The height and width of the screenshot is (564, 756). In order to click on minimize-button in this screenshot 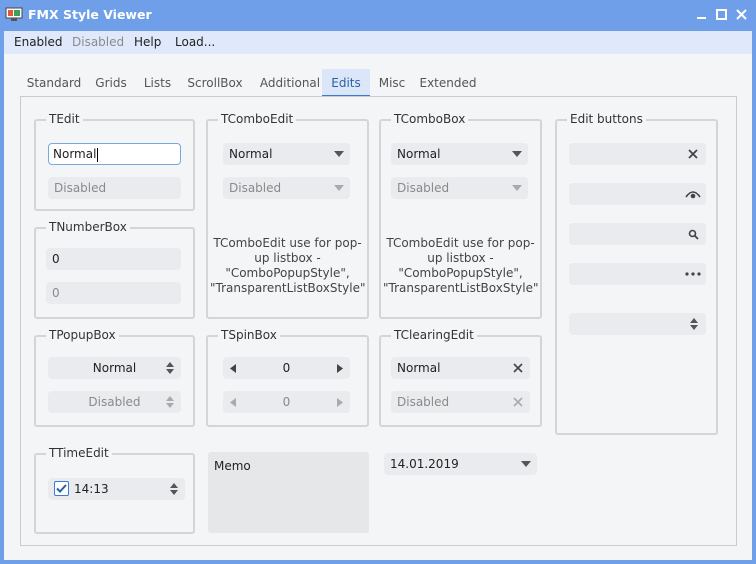, I will do `click(701, 15)`.